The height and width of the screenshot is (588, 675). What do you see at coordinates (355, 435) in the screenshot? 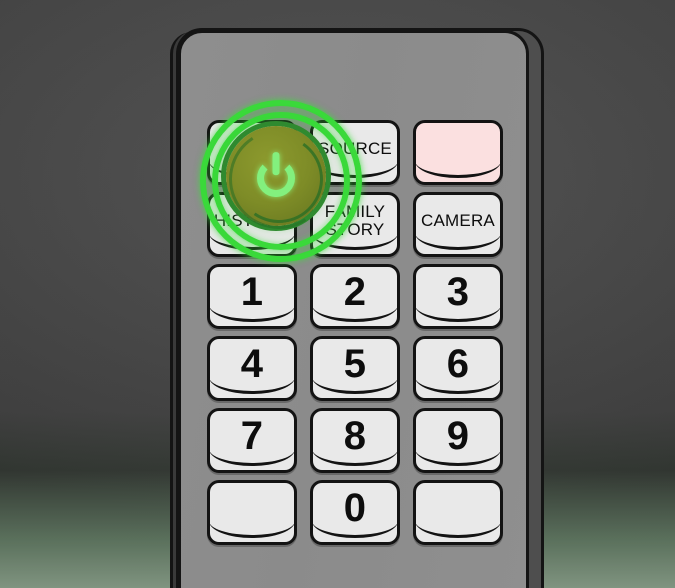
I see `key-label: 8` at bounding box center [355, 435].